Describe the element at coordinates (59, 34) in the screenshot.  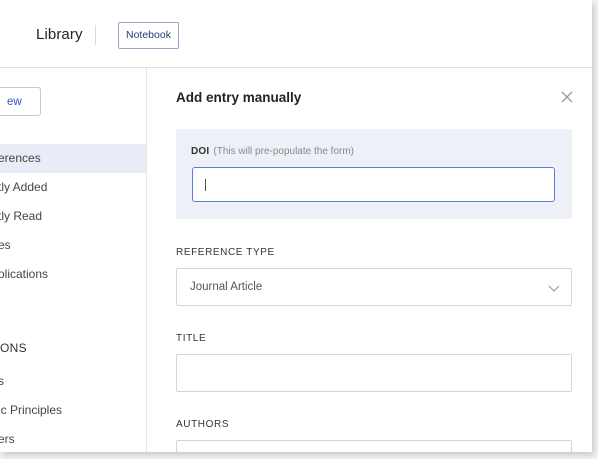
I see `page-title: Library` at that location.